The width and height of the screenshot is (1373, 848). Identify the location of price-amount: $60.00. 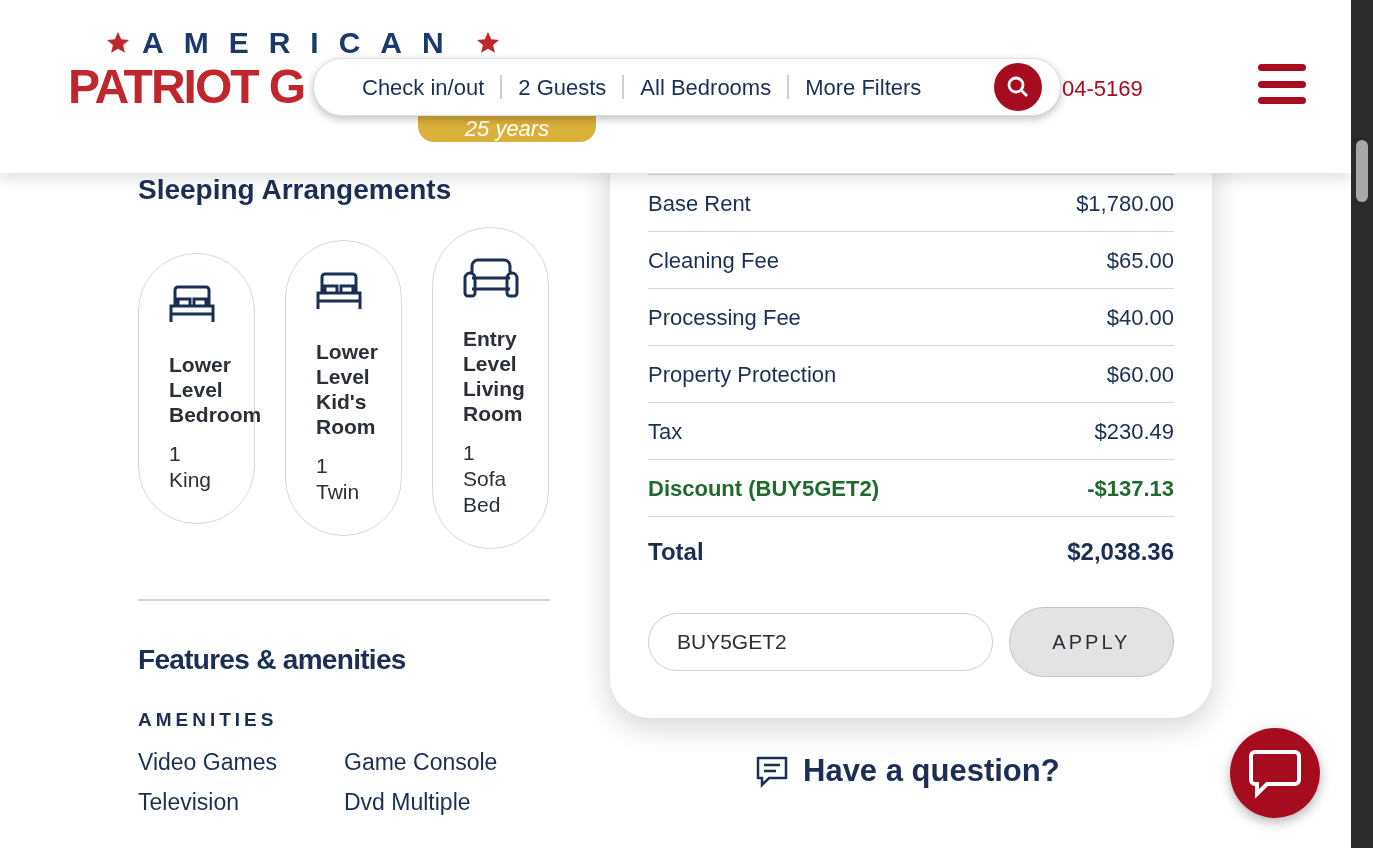
(1140, 374).